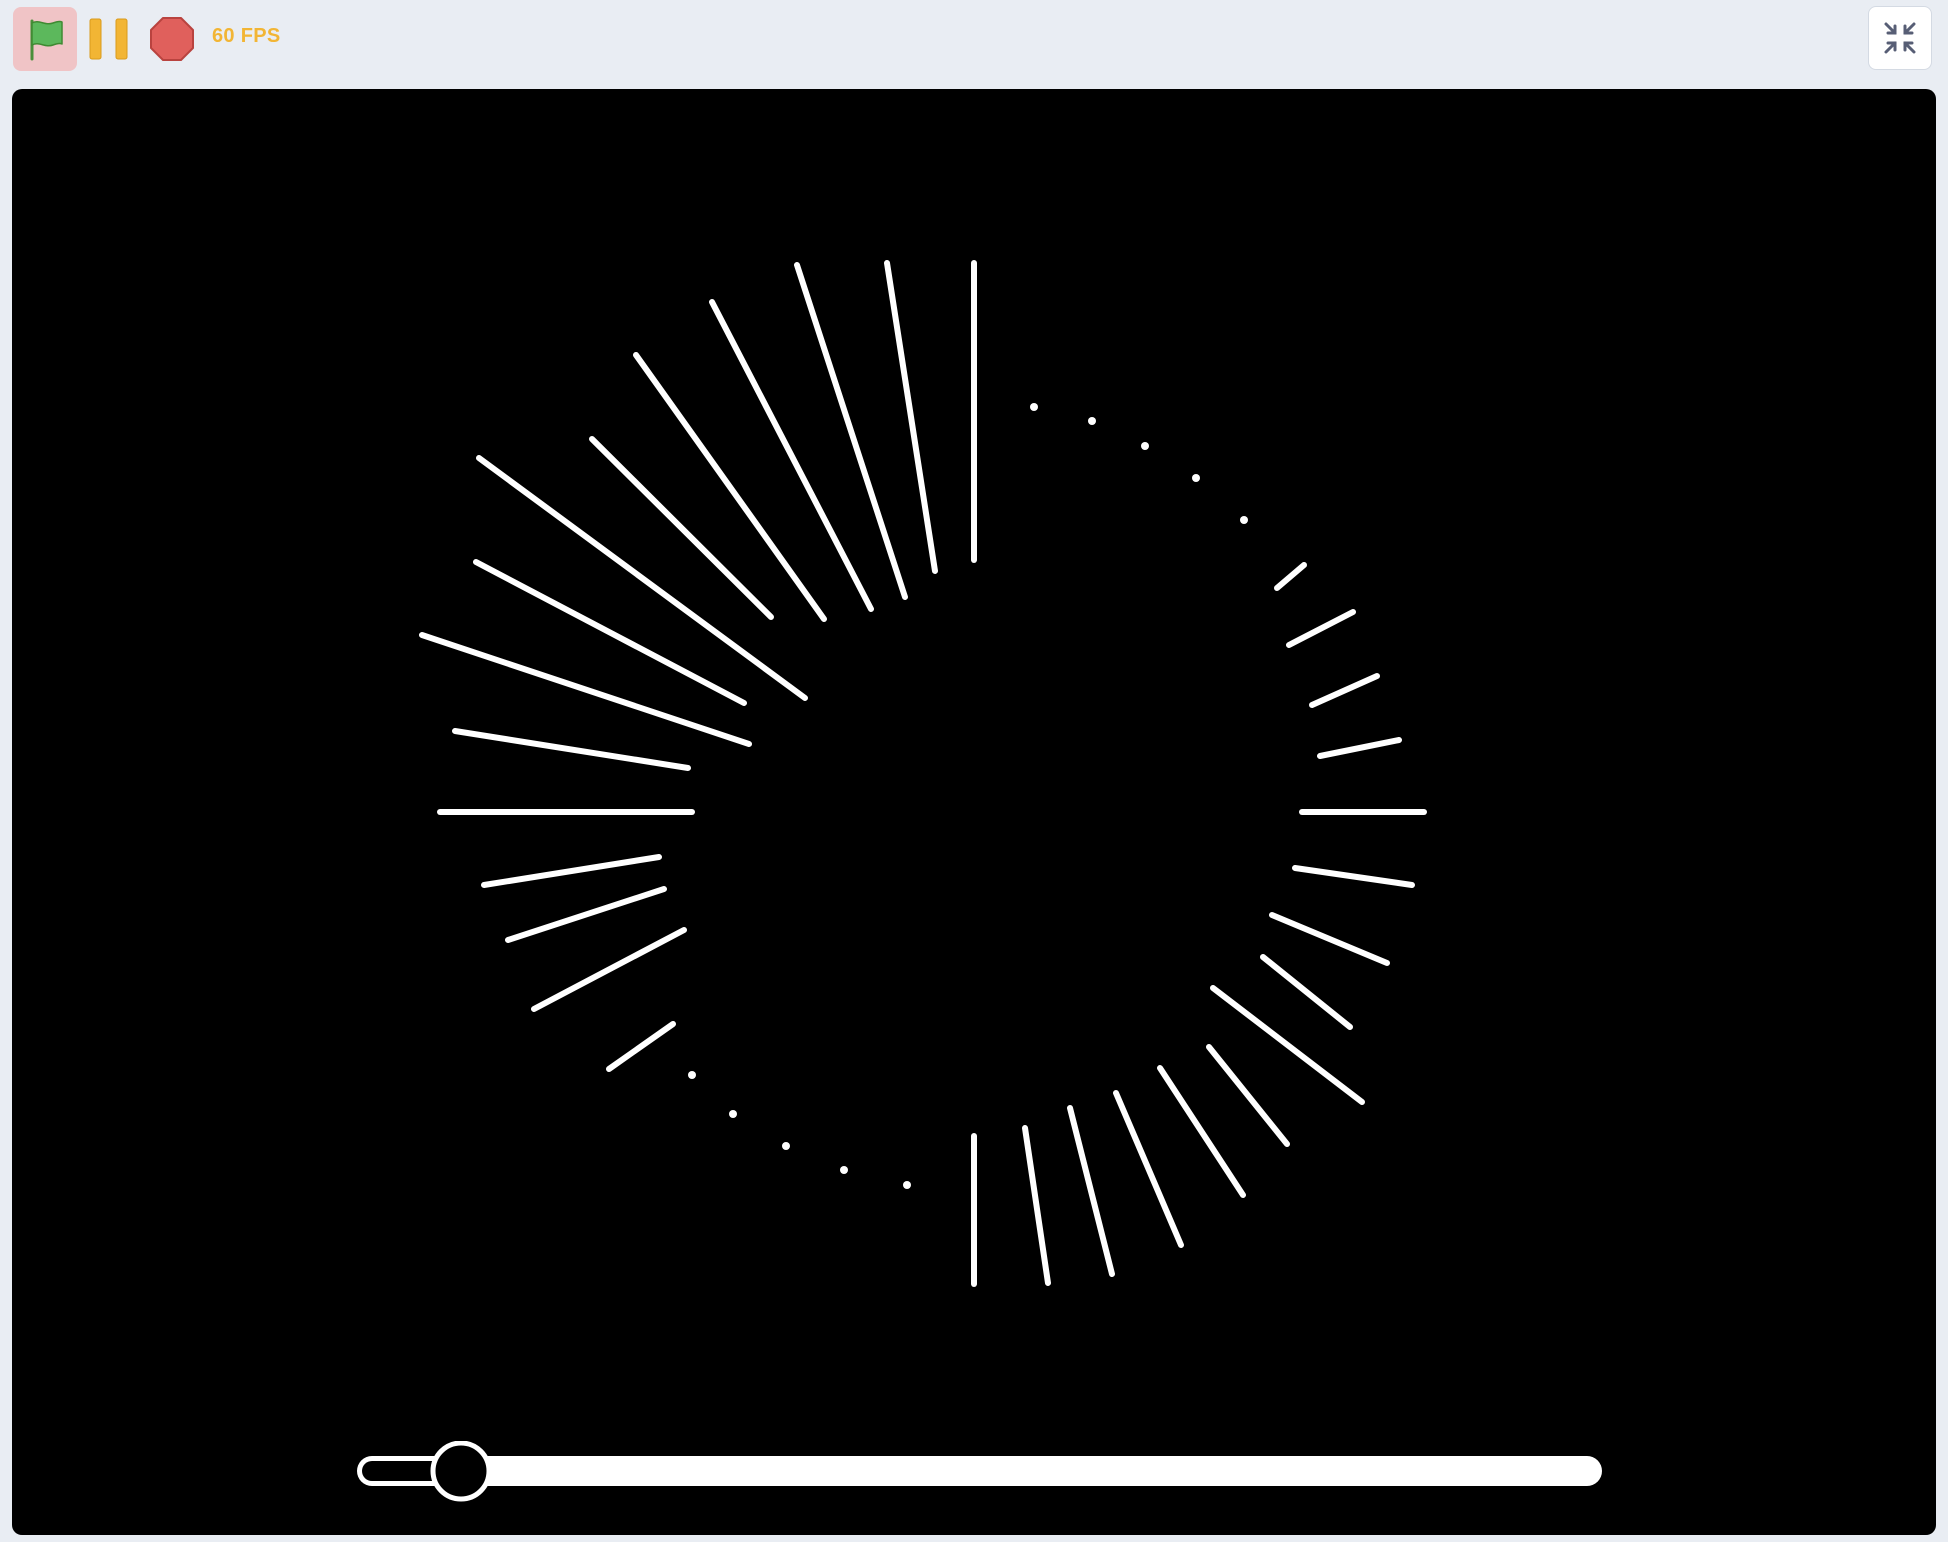 Image resolution: width=1948 pixels, height=1542 pixels. I want to click on stop-octagon-icon, so click(172, 39).